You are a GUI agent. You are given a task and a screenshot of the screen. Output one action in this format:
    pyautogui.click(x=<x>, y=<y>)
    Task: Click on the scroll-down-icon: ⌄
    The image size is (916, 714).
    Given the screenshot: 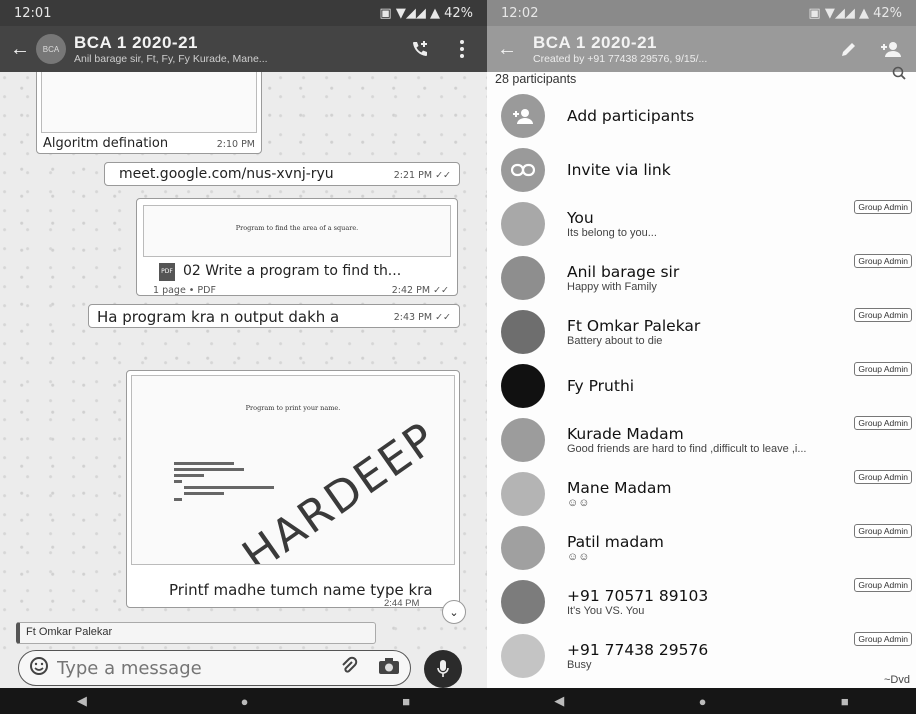 What is the action you would take?
    pyautogui.click(x=454, y=612)
    